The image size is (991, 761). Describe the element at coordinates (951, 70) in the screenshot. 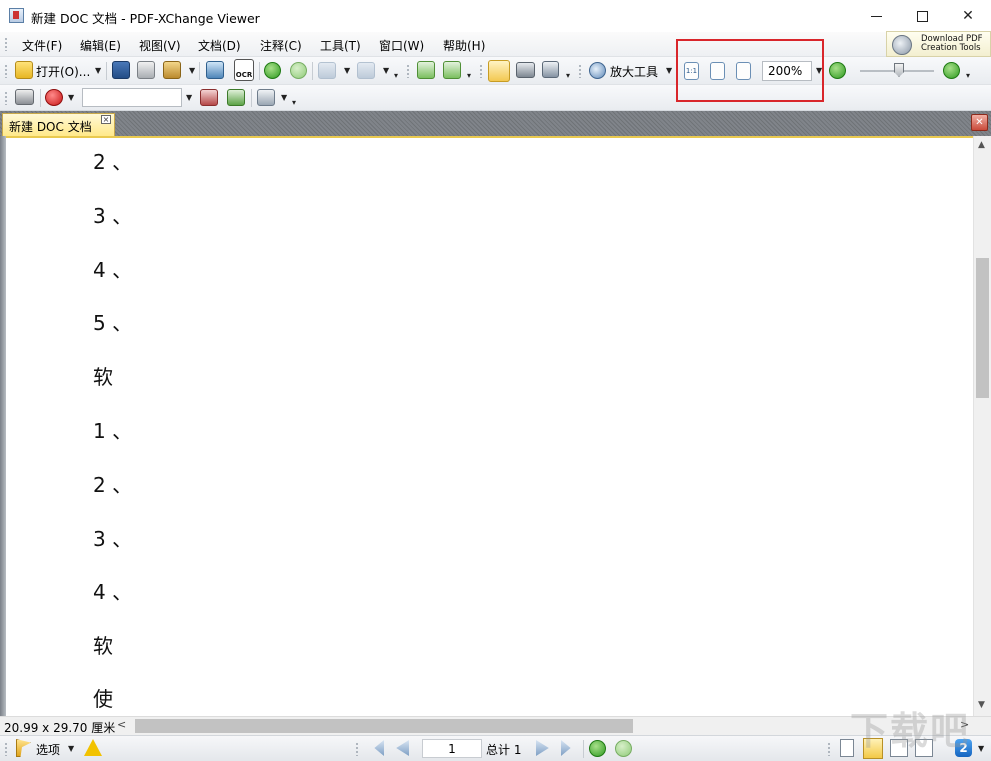

I see `zoom-in-icon` at that location.